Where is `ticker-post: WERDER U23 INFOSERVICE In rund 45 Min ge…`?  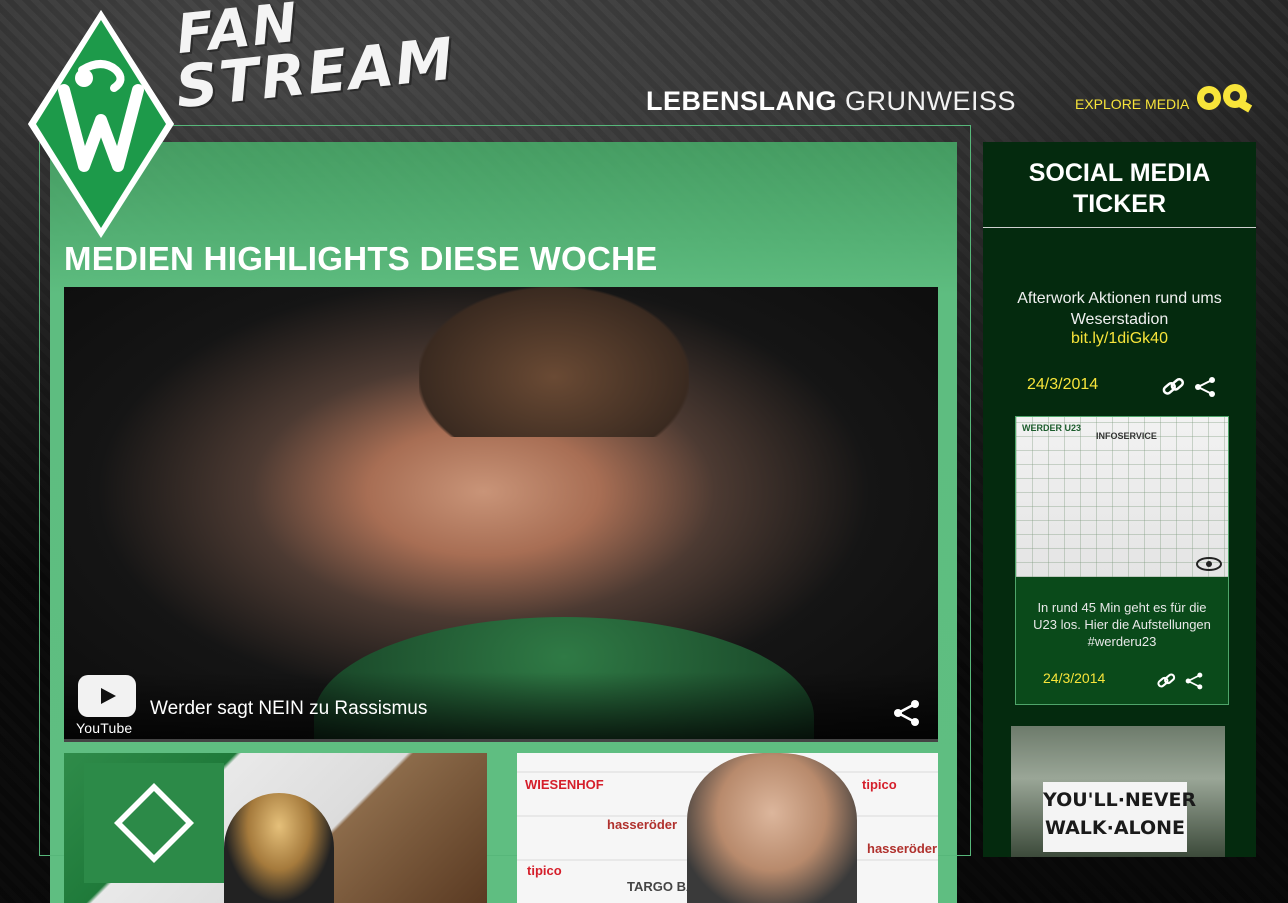 ticker-post: WERDER U23 INFOSERVICE In rund 45 Min ge… is located at coordinates (1122, 560).